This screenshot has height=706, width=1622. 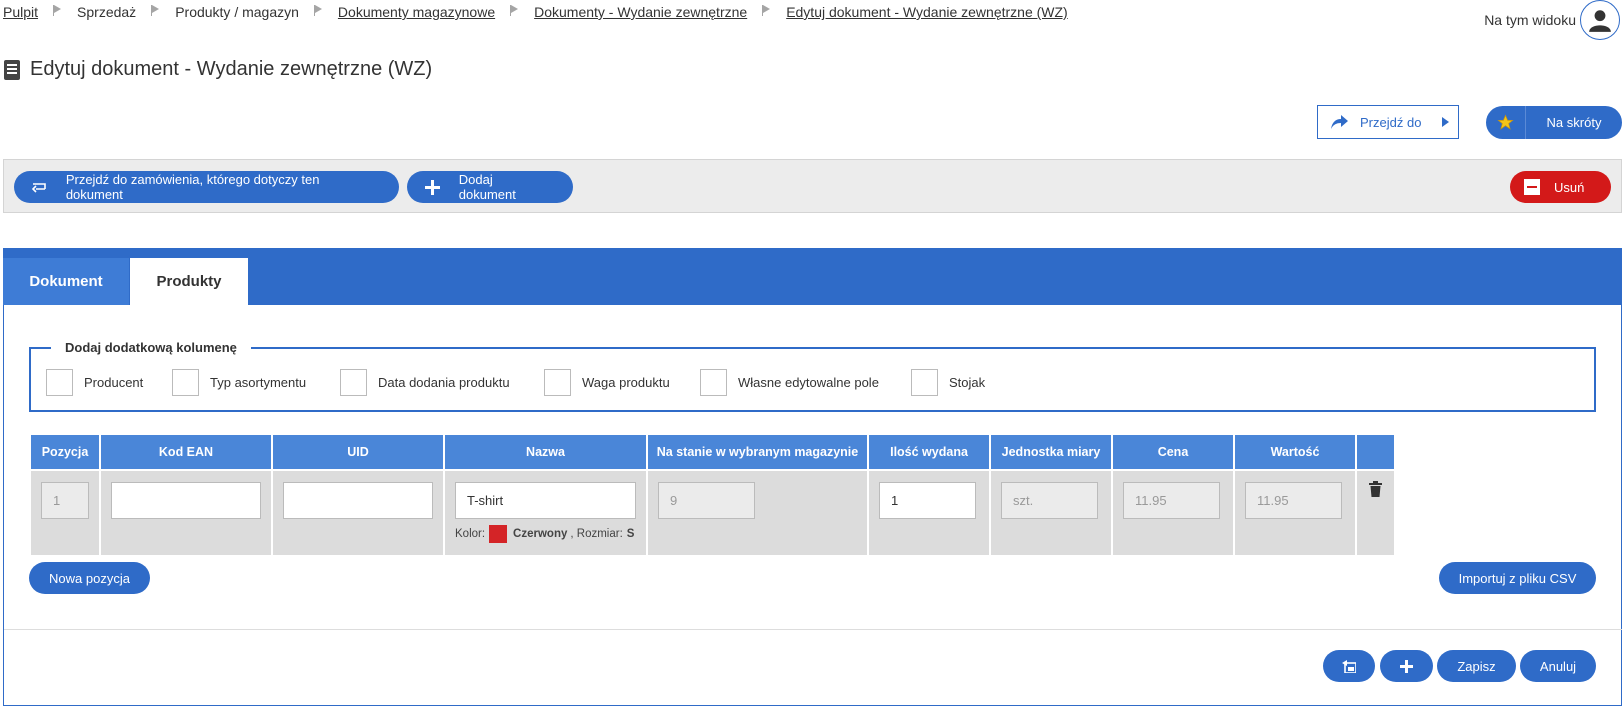 I want to click on price-input: 11.95, so click(x=1171, y=500).